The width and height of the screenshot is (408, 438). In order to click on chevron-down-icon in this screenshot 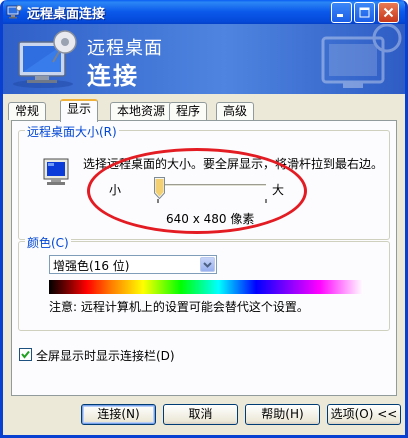, I will do `click(207, 264)`.